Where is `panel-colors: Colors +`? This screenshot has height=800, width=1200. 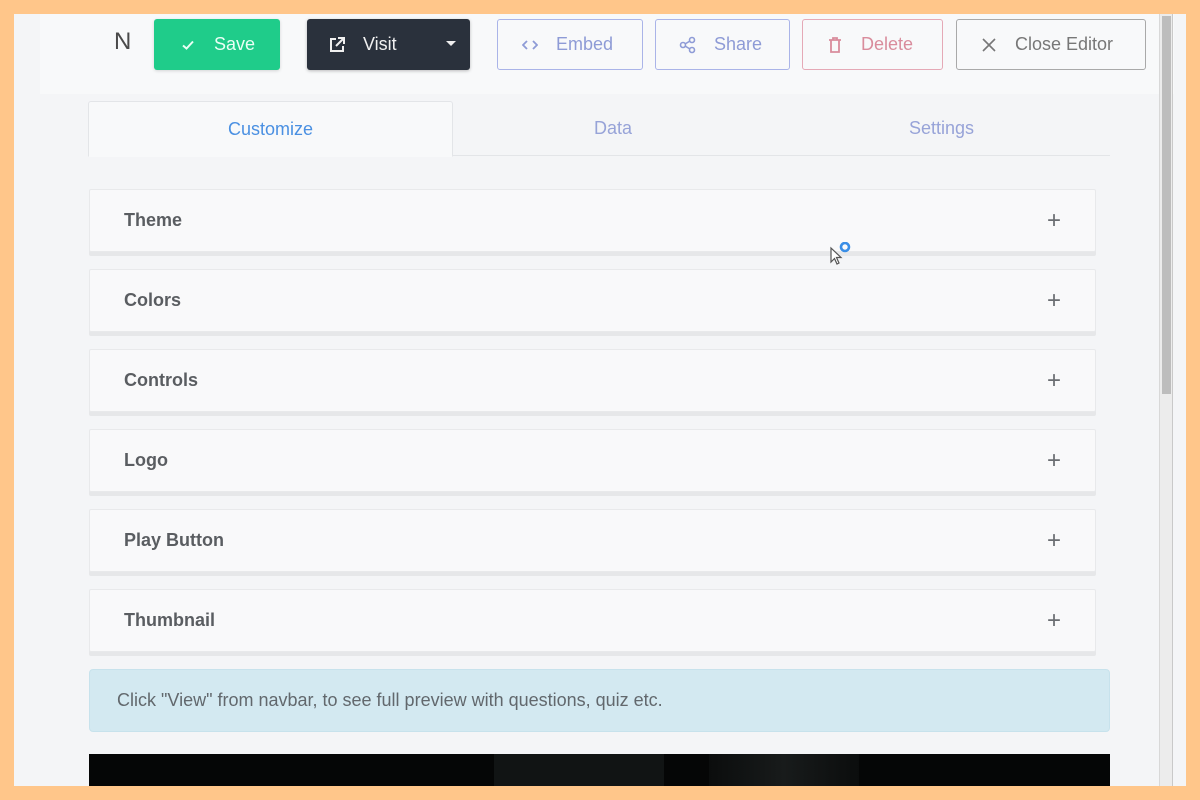 panel-colors: Colors + is located at coordinates (592, 300).